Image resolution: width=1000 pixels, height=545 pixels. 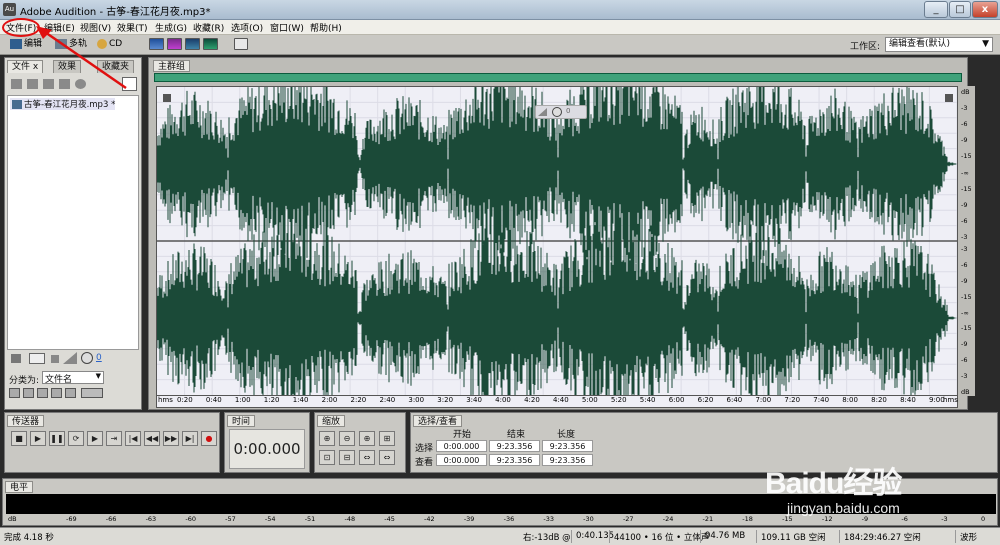 I want to click on play-loop-button: ▶, so click(x=95, y=438).